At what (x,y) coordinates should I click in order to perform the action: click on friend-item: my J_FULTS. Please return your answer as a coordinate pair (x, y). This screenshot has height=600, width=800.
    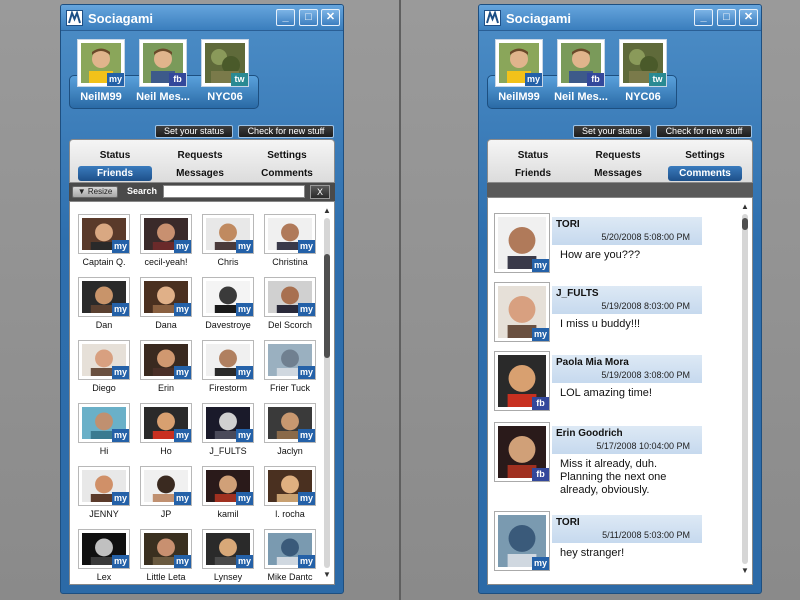
    Looking at the image, I should click on (228, 429).